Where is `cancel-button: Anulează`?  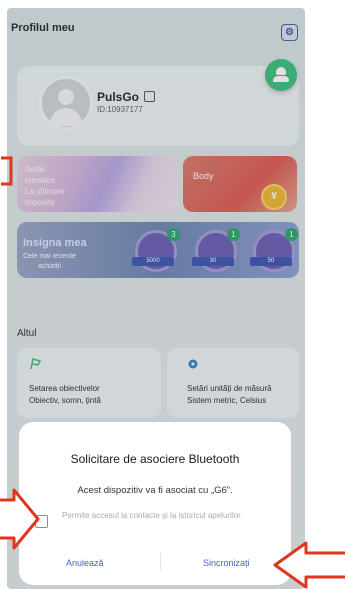 cancel-button: Anulează is located at coordinates (85, 563).